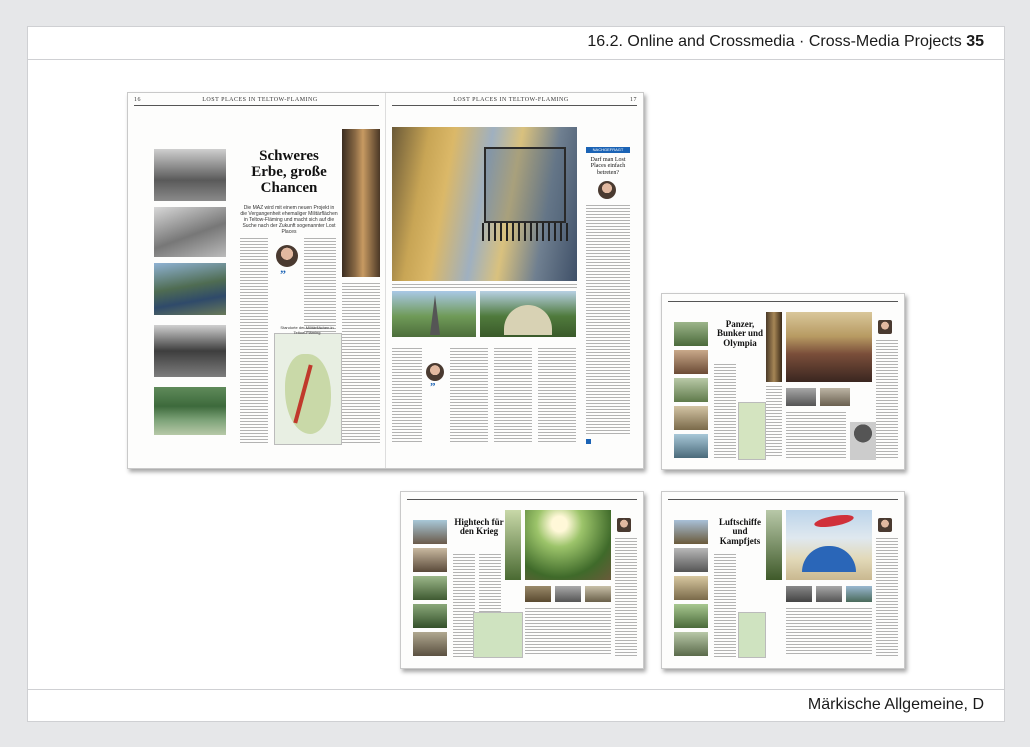  What do you see at coordinates (633, 100) in the screenshot?
I see `folio-right: 17` at bounding box center [633, 100].